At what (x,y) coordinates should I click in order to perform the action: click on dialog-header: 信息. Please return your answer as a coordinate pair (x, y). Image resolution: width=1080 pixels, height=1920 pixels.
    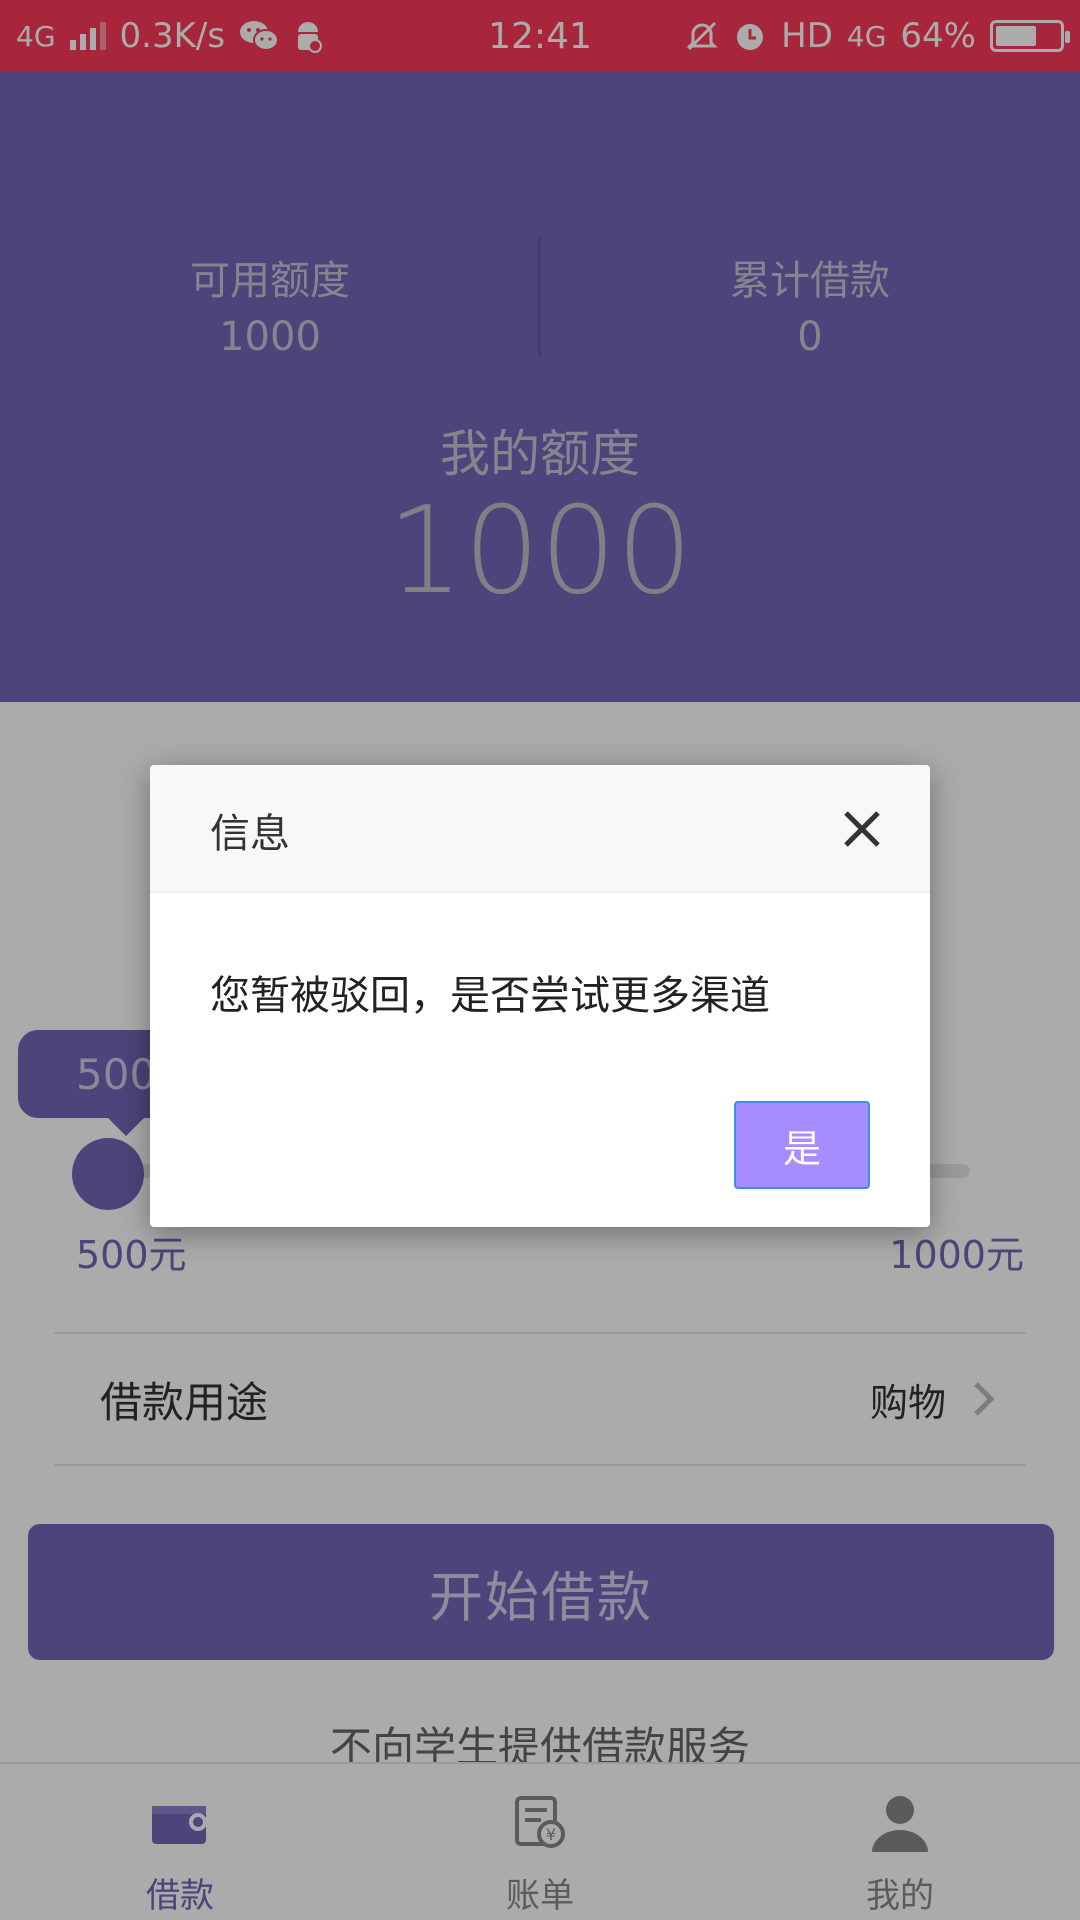
    Looking at the image, I should click on (540, 829).